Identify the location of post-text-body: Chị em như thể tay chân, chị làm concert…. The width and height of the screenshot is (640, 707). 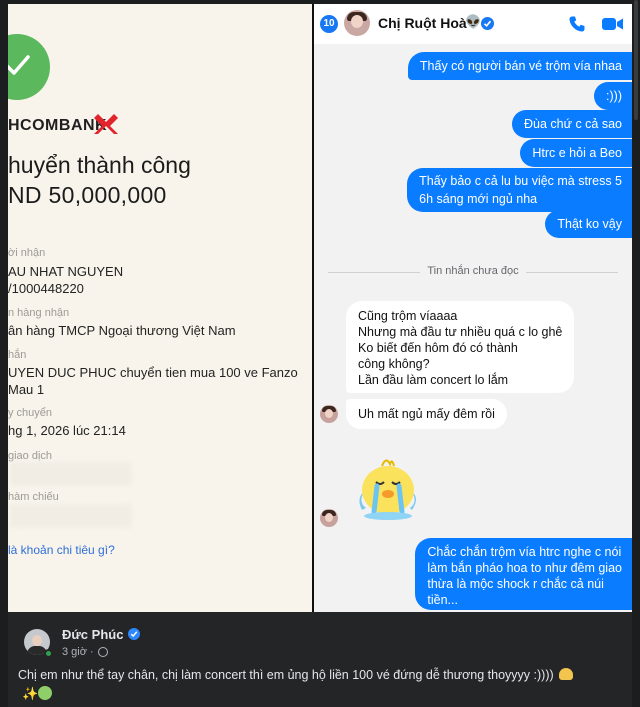
(286, 675).